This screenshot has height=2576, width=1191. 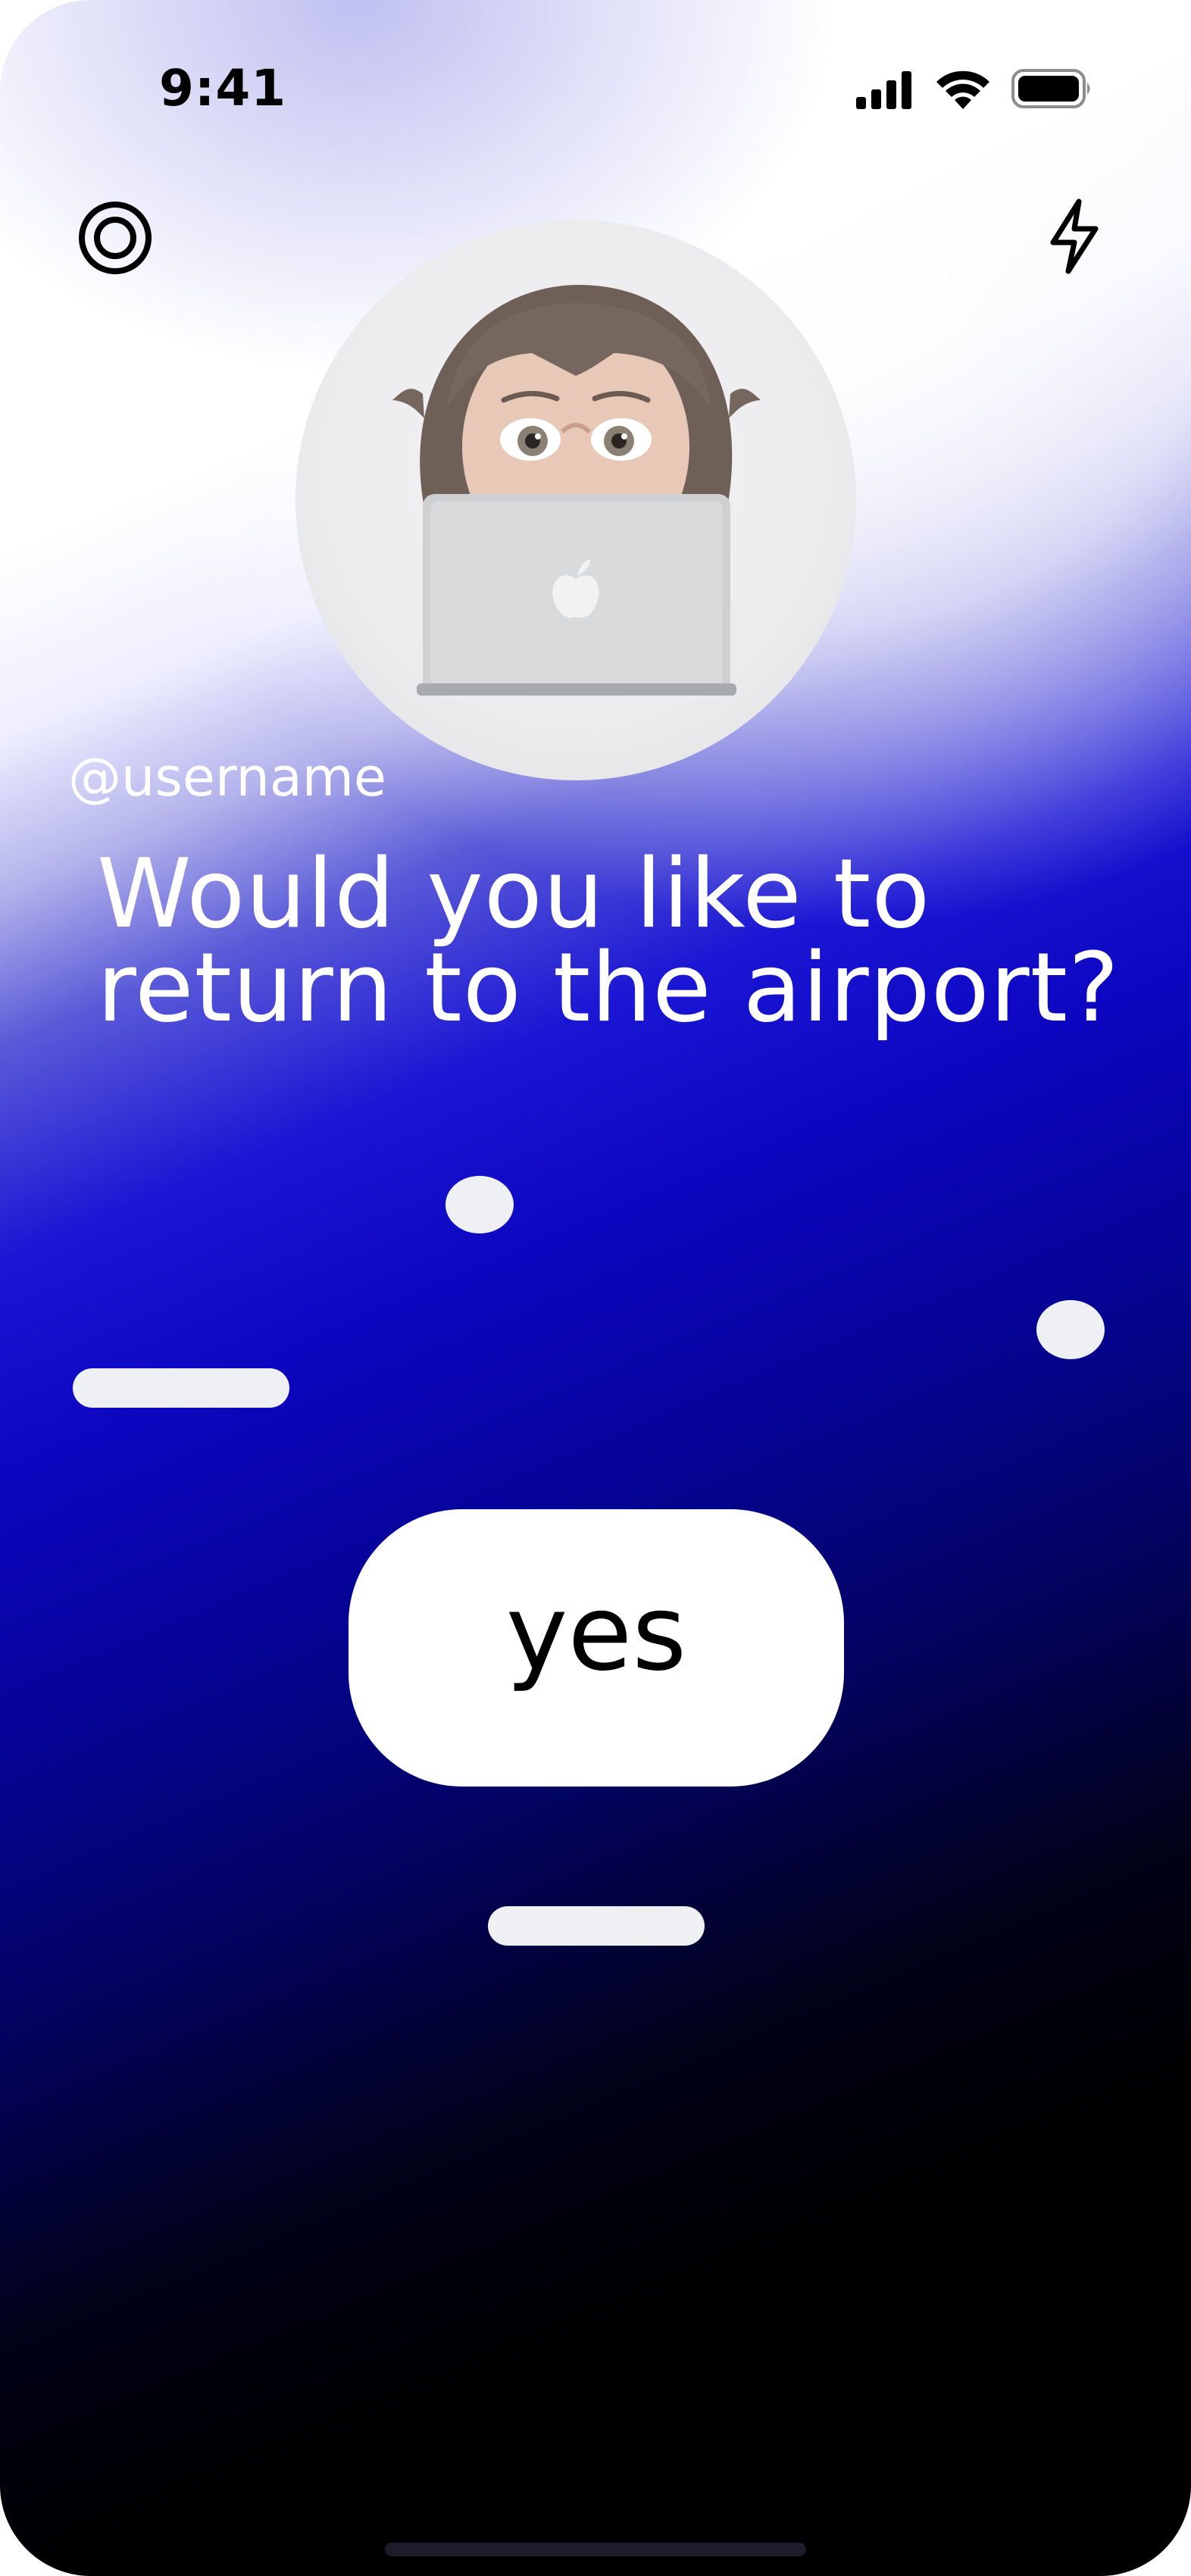 What do you see at coordinates (962, 89) in the screenshot?
I see `wifi-icon` at bounding box center [962, 89].